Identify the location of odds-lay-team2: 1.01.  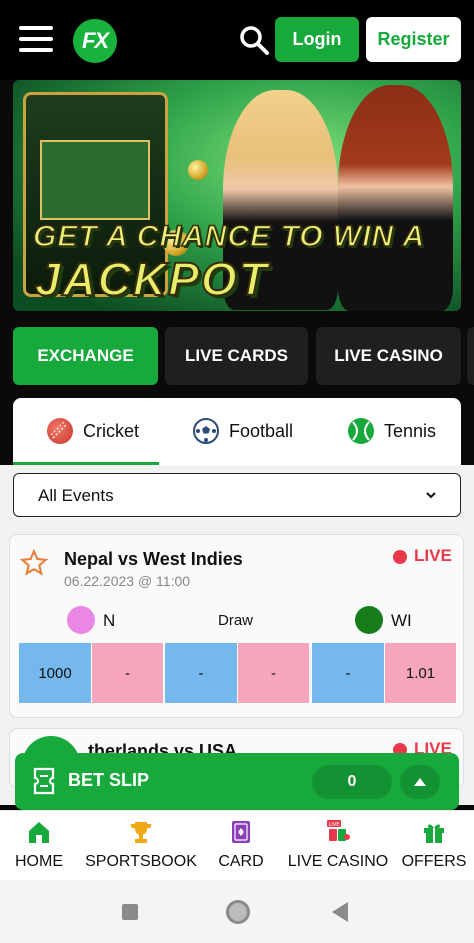
(420, 673).